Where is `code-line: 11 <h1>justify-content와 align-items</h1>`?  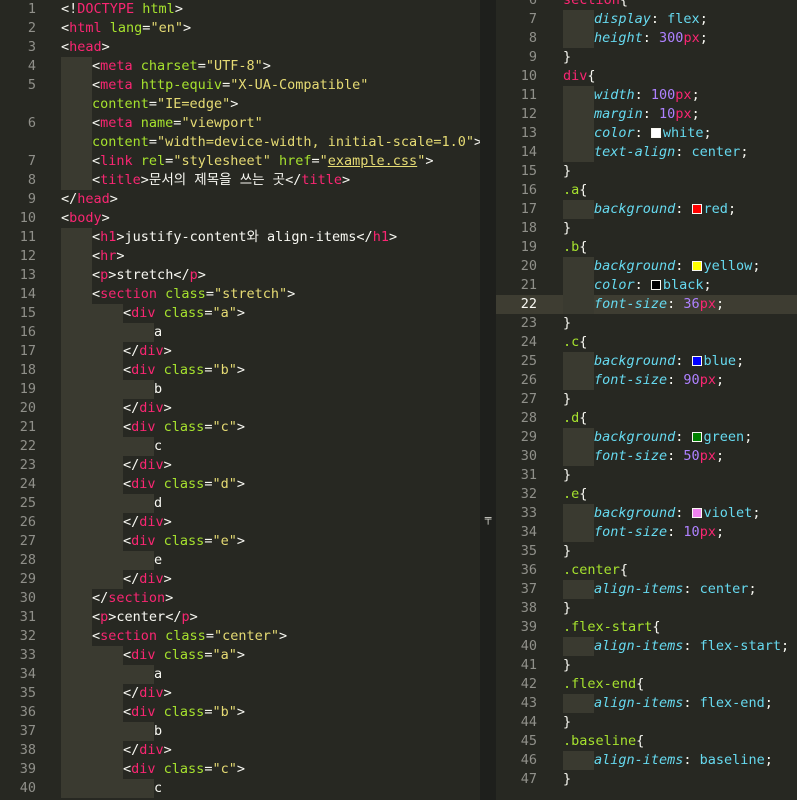 code-line: 11 <h1>justify-content와 align-items</h1> is located at coordinates (240, 237).